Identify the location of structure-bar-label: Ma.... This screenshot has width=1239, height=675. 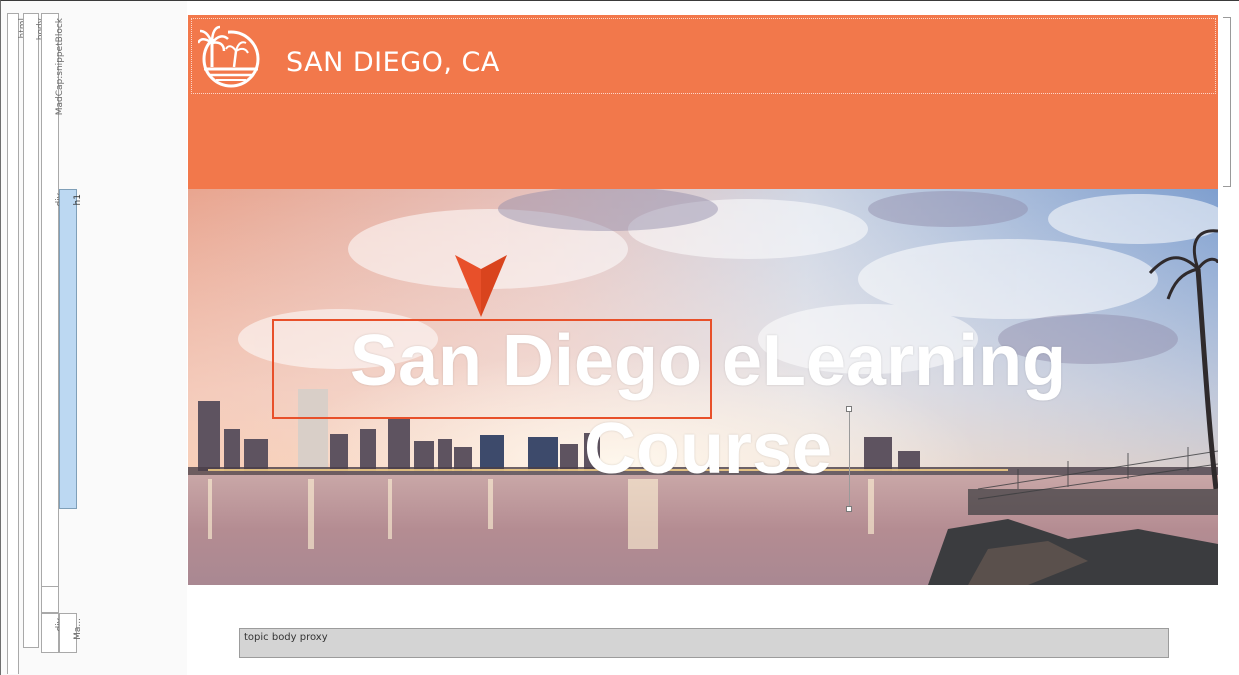
(78, 629).